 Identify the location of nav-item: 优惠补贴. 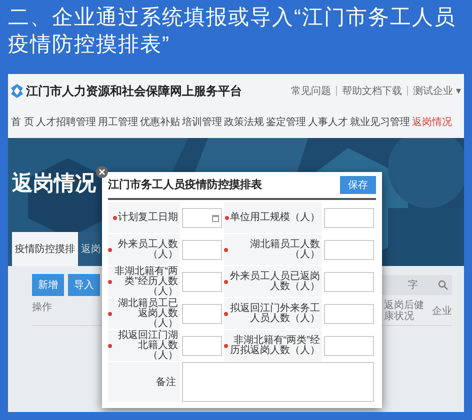
(160, 122).